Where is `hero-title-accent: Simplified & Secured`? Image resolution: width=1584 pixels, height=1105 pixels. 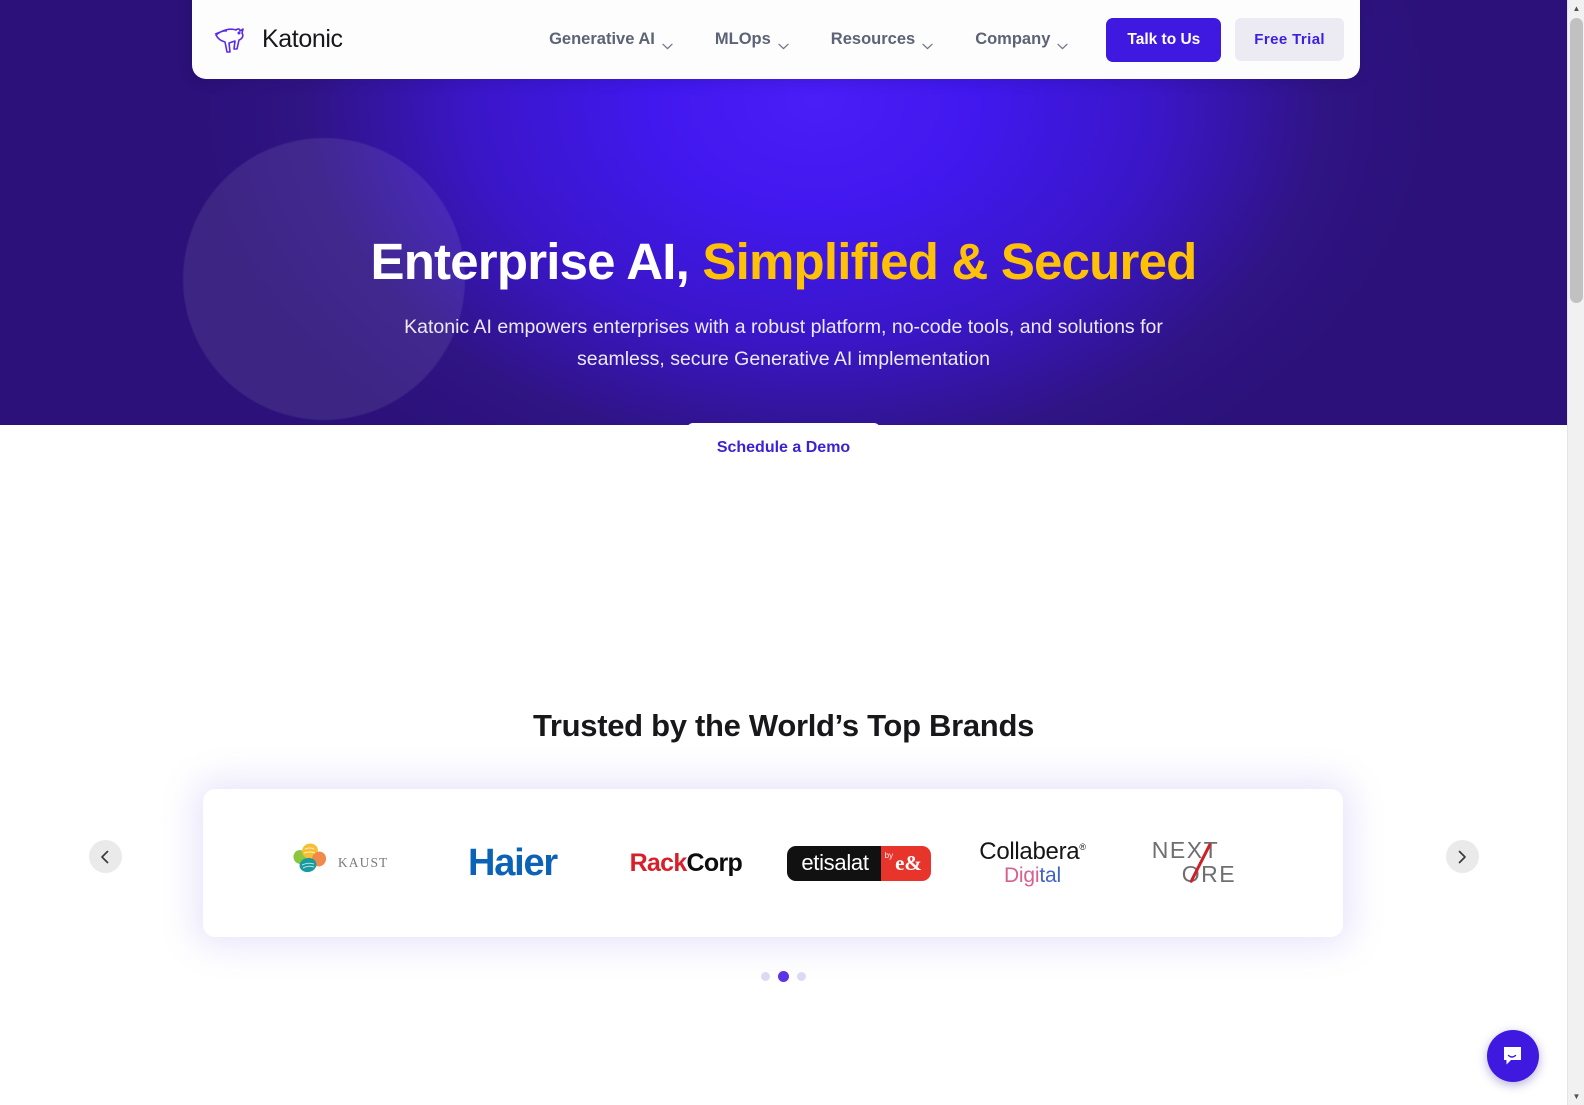
hero-title-accent: Simplified & Secured is located at coordinates (949, 261).